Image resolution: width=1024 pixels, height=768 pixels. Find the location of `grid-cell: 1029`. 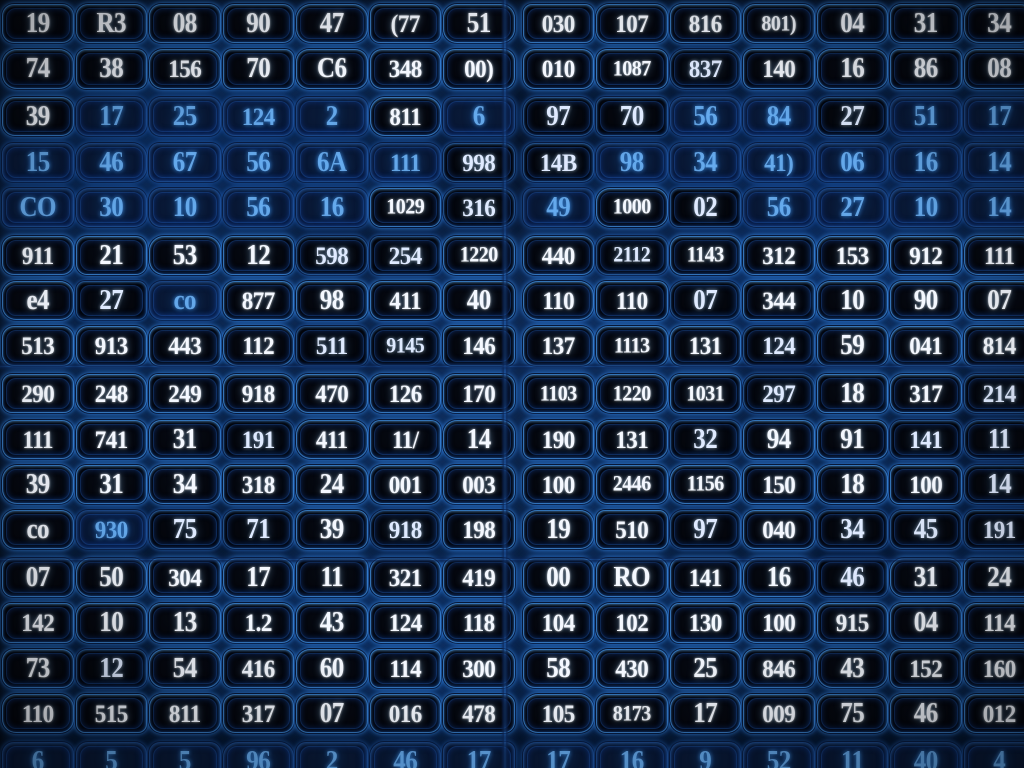

grid-cell: 1029 is located at coordinates (405, 207).